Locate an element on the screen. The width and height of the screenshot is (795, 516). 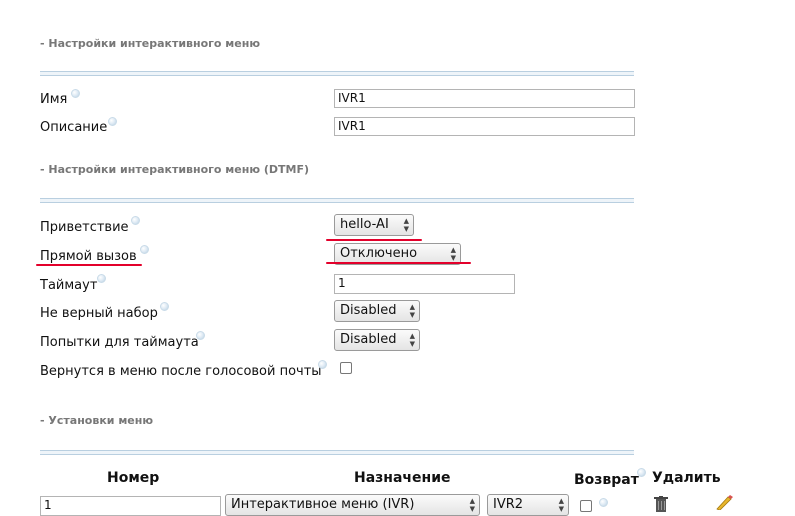
return-after-voicemail-checkbox is located at coordinates (346, 368).